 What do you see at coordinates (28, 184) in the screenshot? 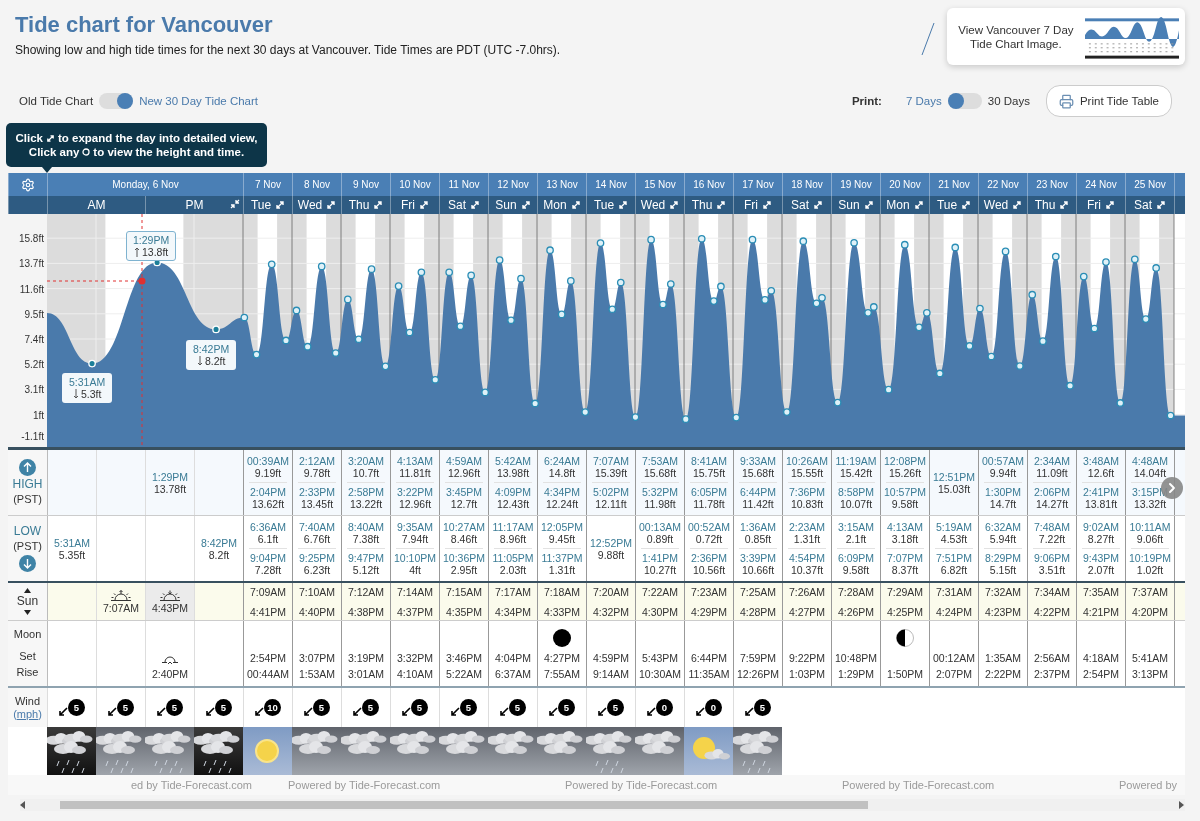
I see `settings-icon` at bounding box center [28, 184].